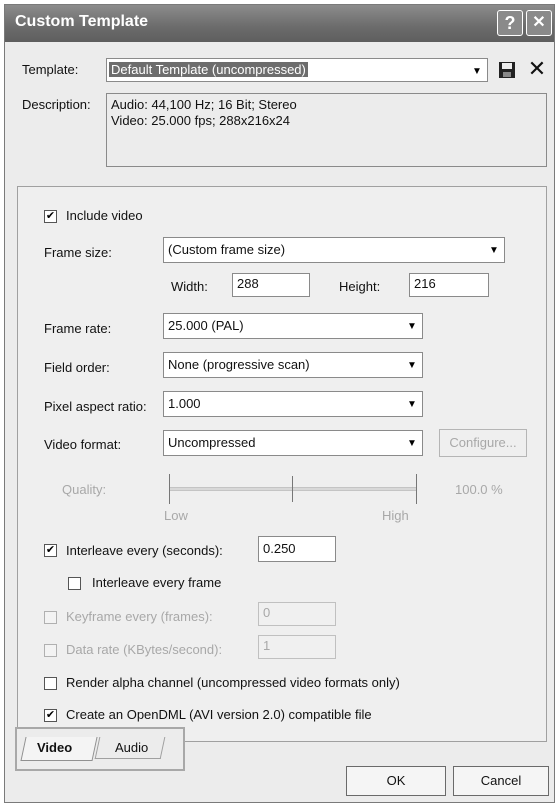 The image size is (557, 805). I want to click on template-label: Template:, so click(50, 69).